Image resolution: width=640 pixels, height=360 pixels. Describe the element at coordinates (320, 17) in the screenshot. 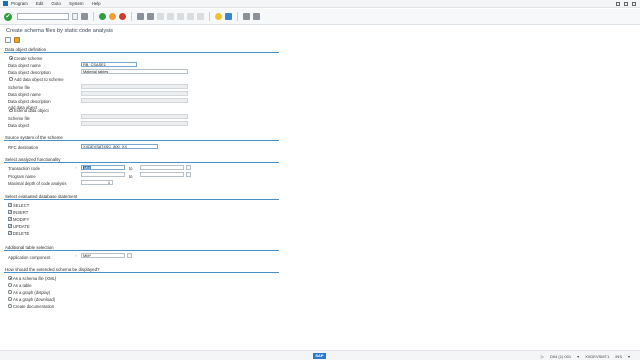

I see `standard-toolbar: ✔` at that location.